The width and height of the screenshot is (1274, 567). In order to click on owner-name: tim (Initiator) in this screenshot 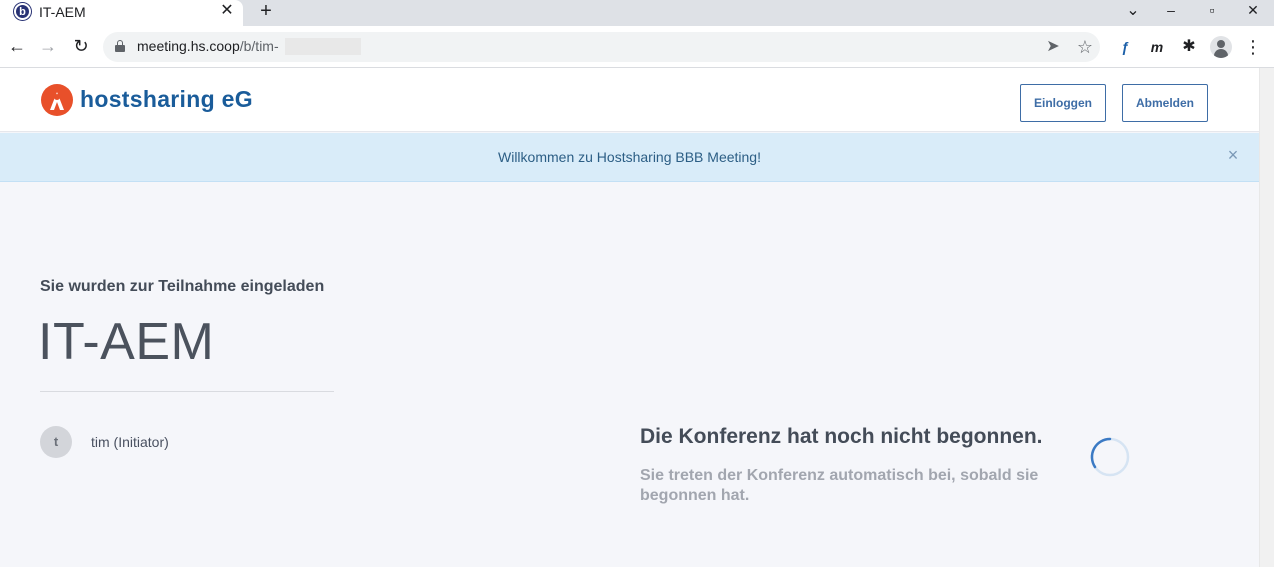, I will do `click(130, 442)`.